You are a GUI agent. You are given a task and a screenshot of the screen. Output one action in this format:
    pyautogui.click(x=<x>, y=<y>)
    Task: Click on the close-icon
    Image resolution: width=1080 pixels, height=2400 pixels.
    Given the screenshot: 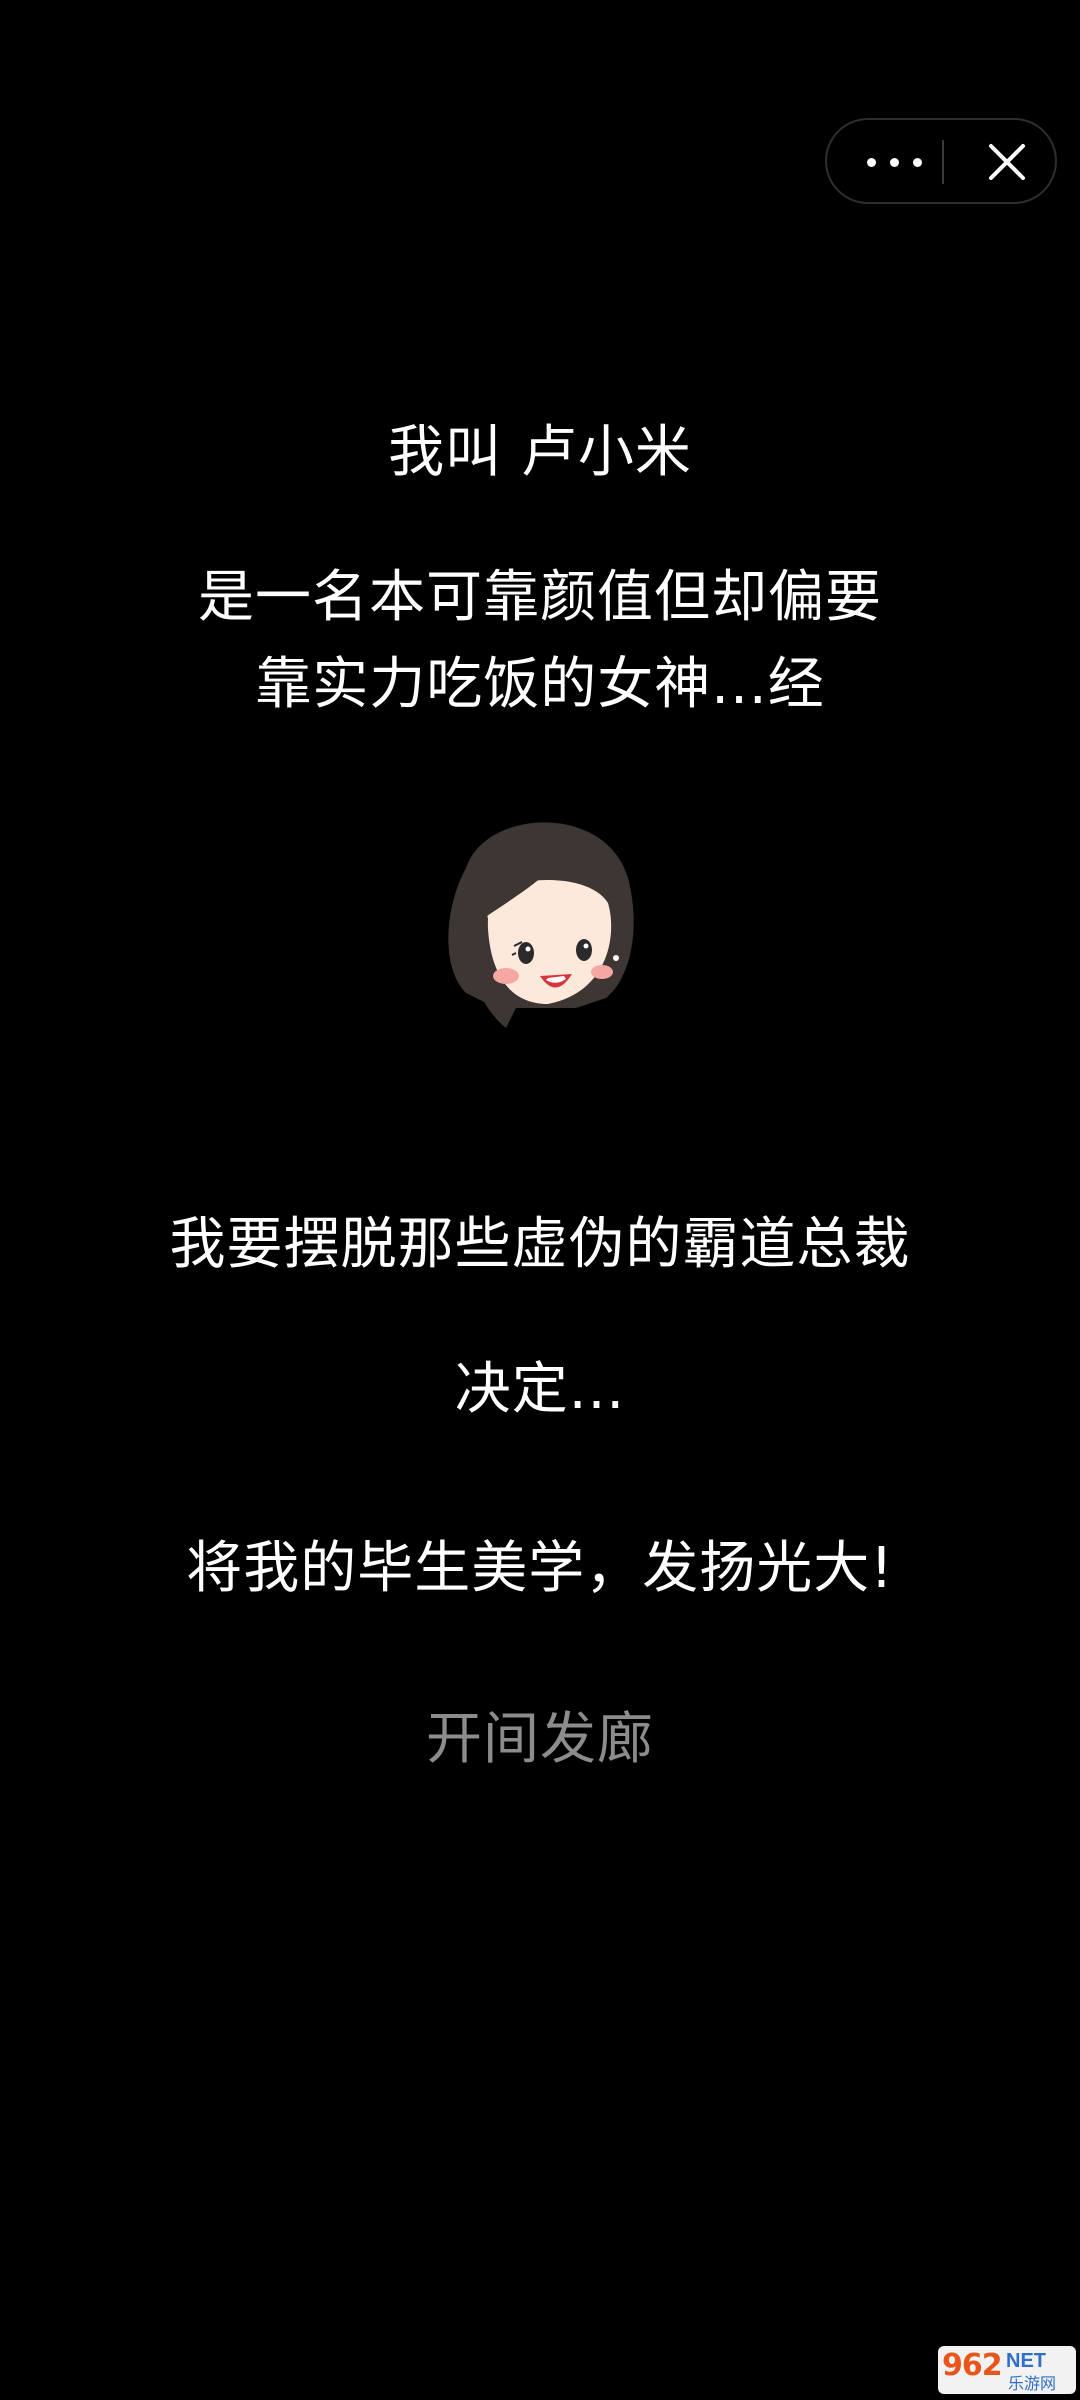 What is the action you would take?
    pyautogui.click(x=1007, y=162)
    